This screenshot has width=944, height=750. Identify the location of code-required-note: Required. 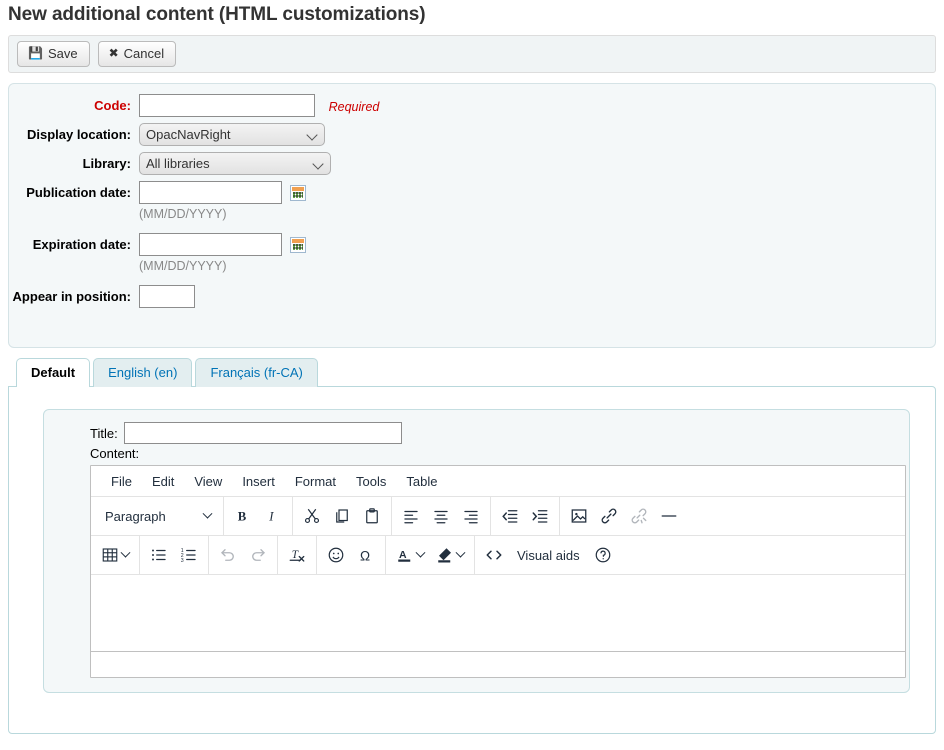
(354, 106).